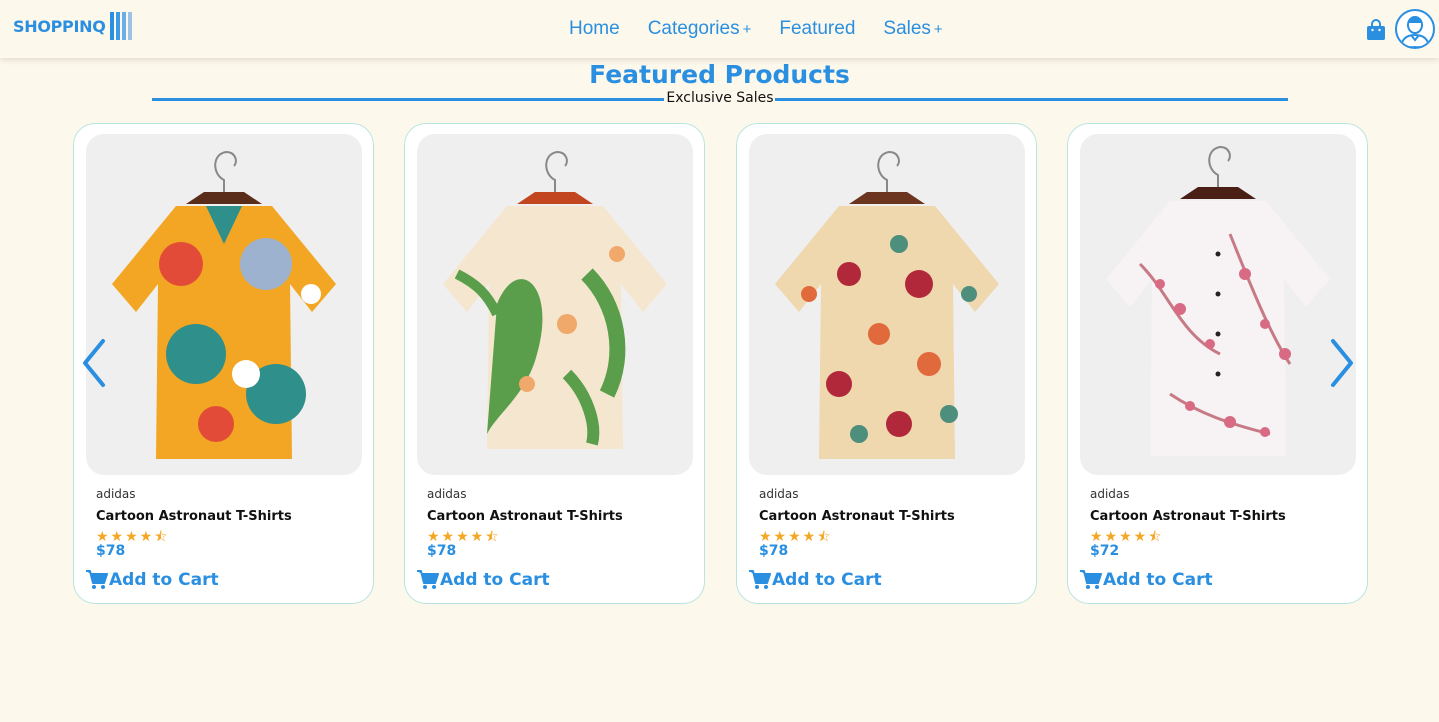 This screenshot has height=722, width=1439. Describe the element at coordinates (120, 26) in the screenshot. I see `logo-bars-icon` at that location.